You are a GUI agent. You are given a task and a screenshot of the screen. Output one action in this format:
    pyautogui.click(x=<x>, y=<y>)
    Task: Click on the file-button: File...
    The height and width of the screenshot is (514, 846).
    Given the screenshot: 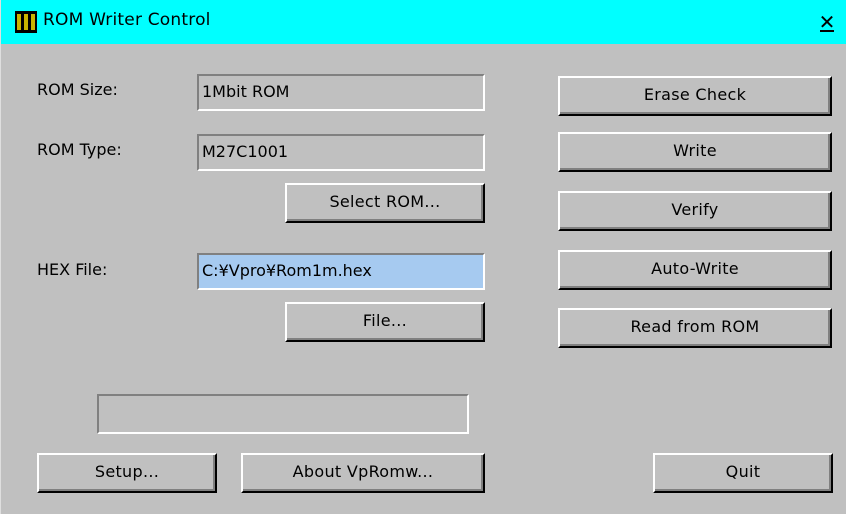 What is the action you would take?
    pyautogui.click(x=385, y=322)
    